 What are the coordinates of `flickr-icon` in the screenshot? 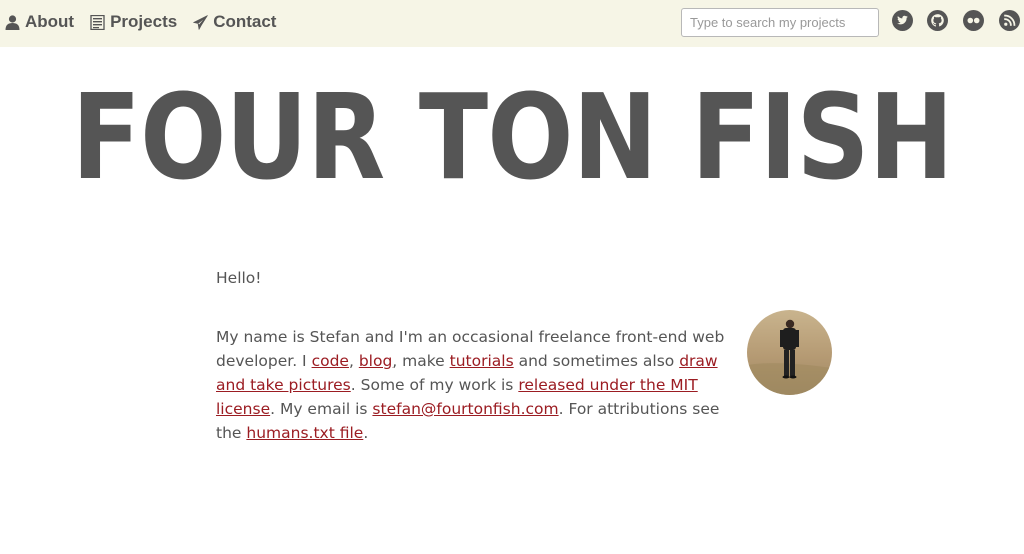 It's located at (973, 20).